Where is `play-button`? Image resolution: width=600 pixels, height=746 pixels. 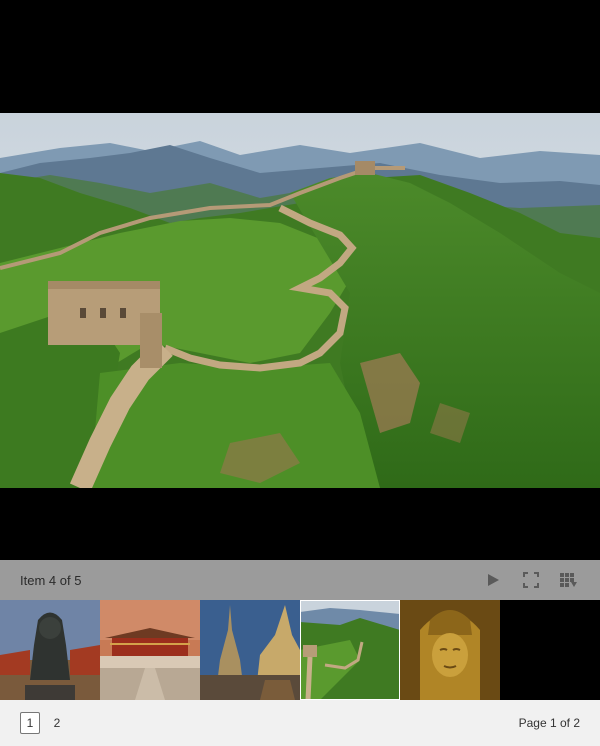
play-button is located at coordinates (493, 580).